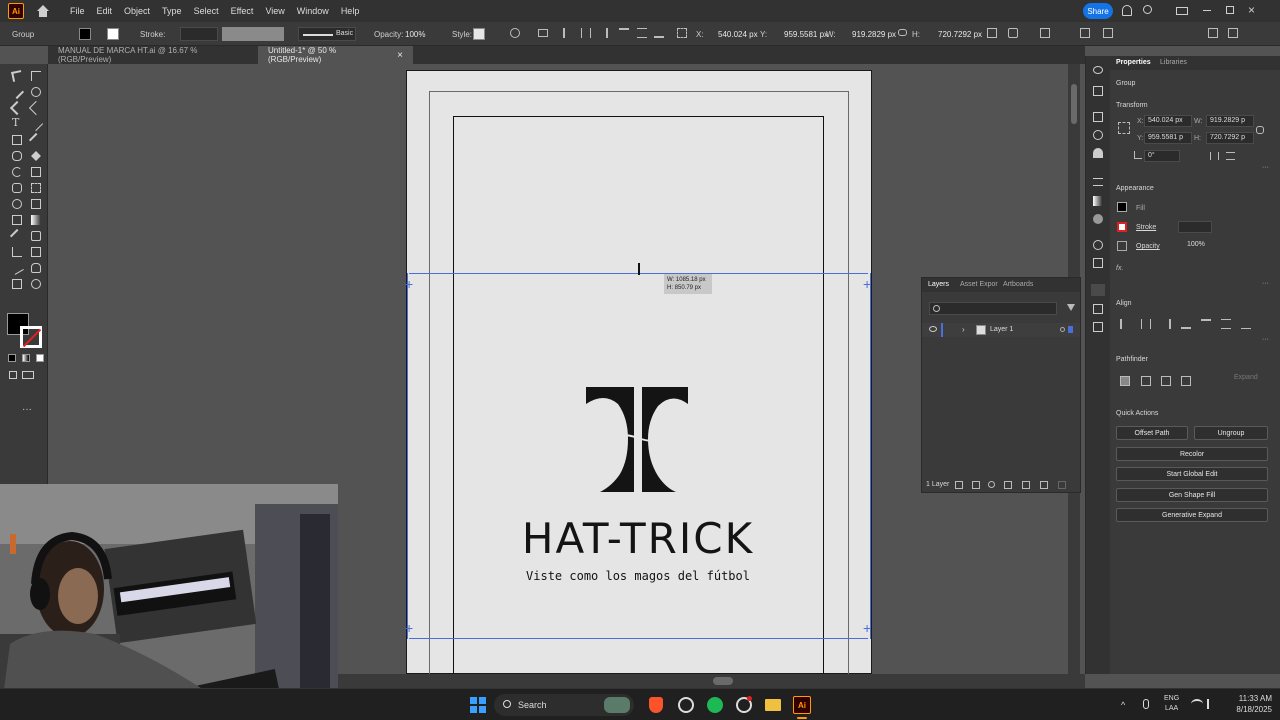 This screenshot has height=720, width=1280. What do you see at coordinates (43, 11) in the screenshot?
I see `home-icon` at bounding box center [43, 11].